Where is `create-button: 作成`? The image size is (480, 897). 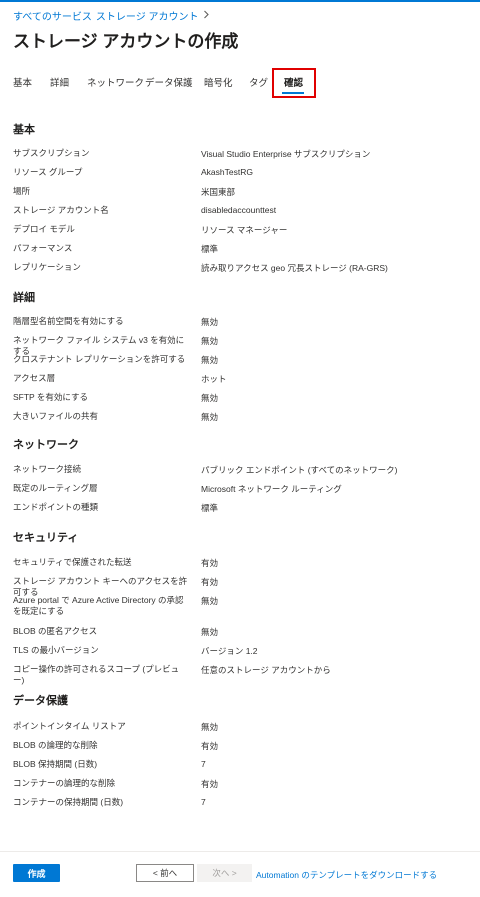
create-button: 作成 is located at coordinates (36, 873).